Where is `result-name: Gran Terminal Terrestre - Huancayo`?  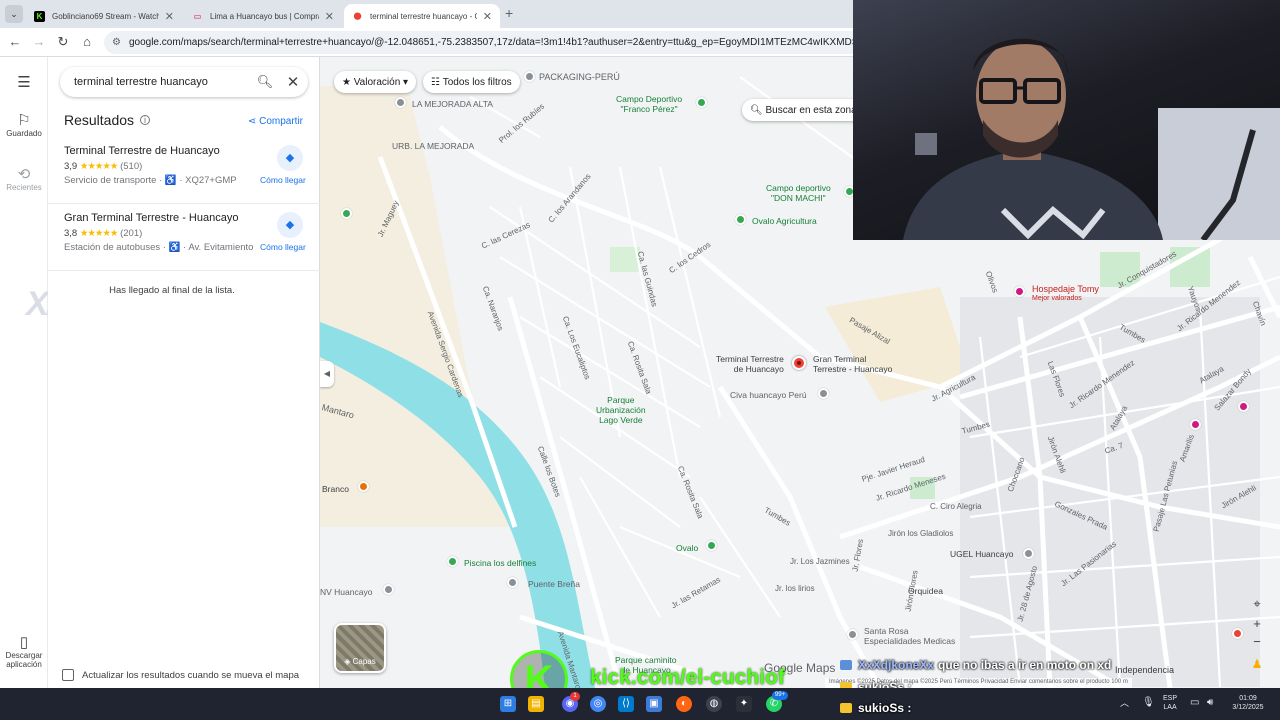
result-name: Gran Terminal Terrestre - Huancayo is located at coordinates (151, 218).